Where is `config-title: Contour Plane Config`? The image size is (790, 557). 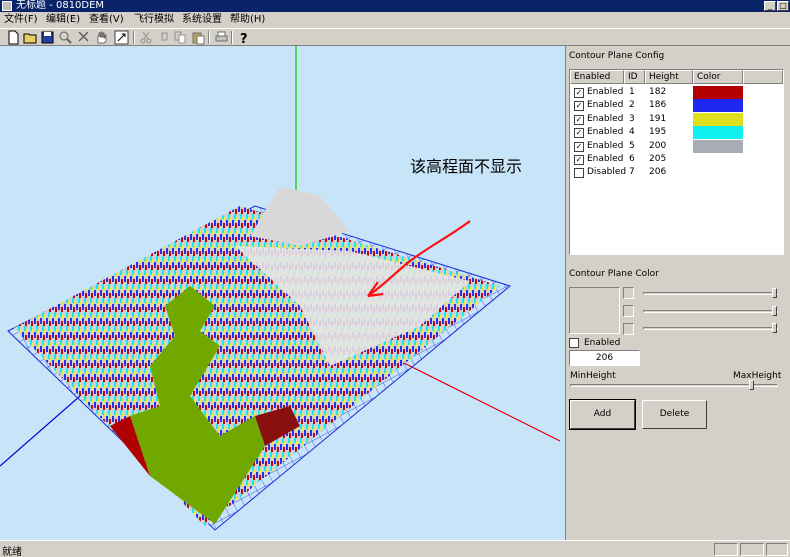
config-title: Contour Plane Config is located at coordinates (617, 56).